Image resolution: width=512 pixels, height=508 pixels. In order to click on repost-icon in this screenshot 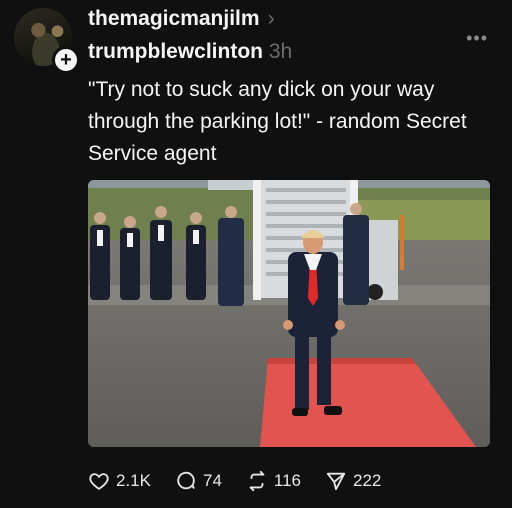, I will do `click(257, 481)`.